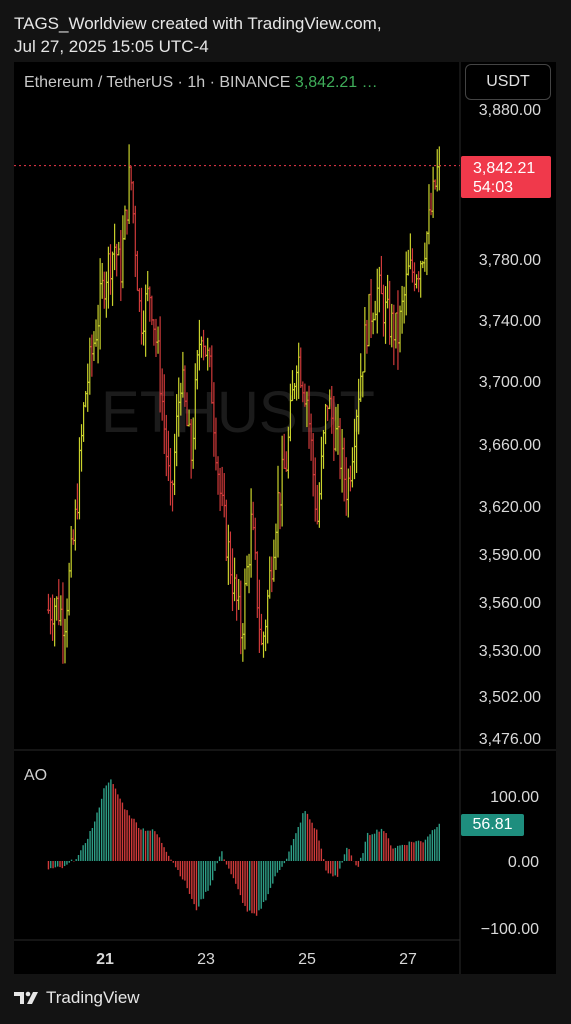 The image size is (571, 1024). What do you see at coordinates (510, 382) in the screenshot?
I see `price-tick-label: 3,700.00` at bounding box center [510, 382].